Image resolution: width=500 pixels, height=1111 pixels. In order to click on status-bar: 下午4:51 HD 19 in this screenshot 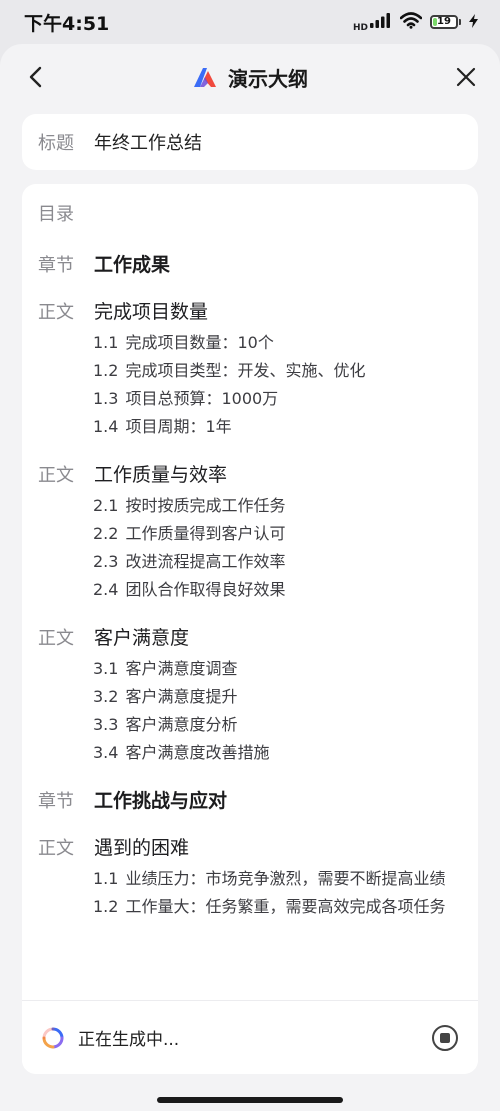, I will do `click(250, 22)`.